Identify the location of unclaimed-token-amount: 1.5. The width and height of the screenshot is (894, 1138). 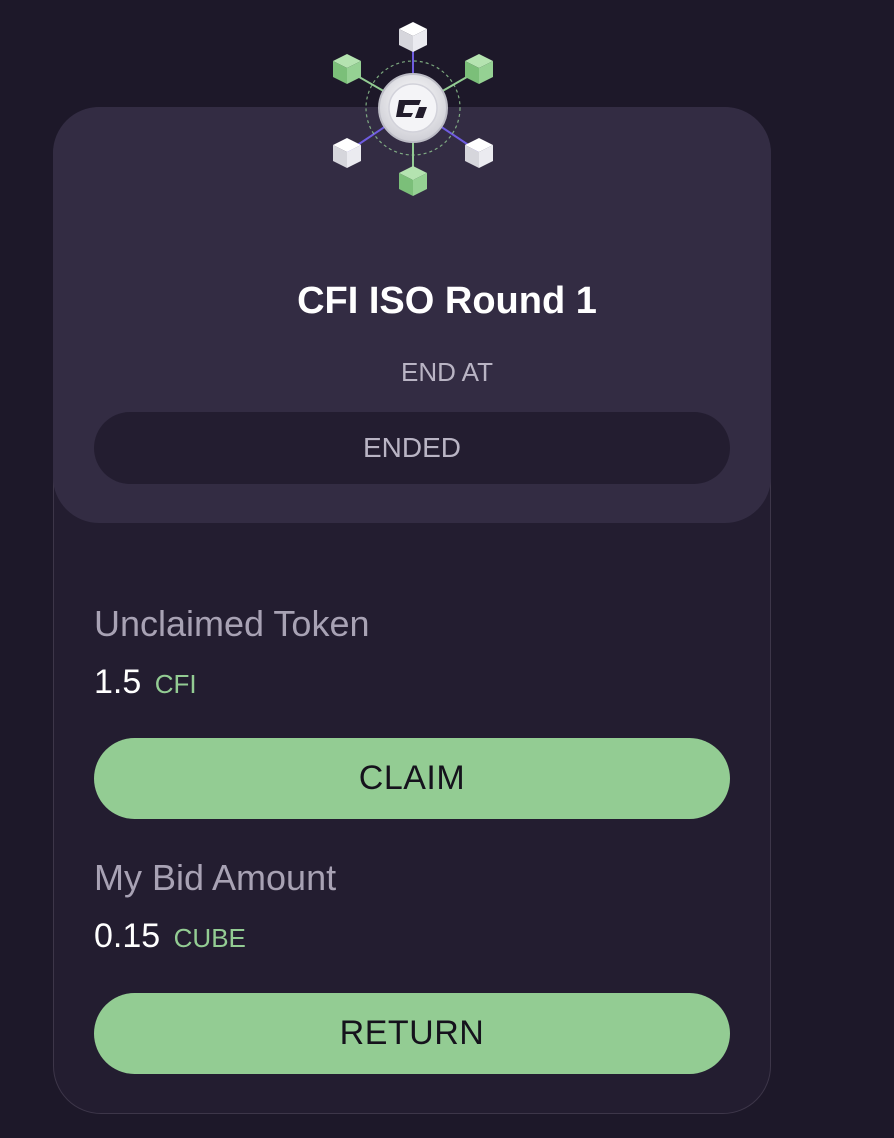
(118, 682).